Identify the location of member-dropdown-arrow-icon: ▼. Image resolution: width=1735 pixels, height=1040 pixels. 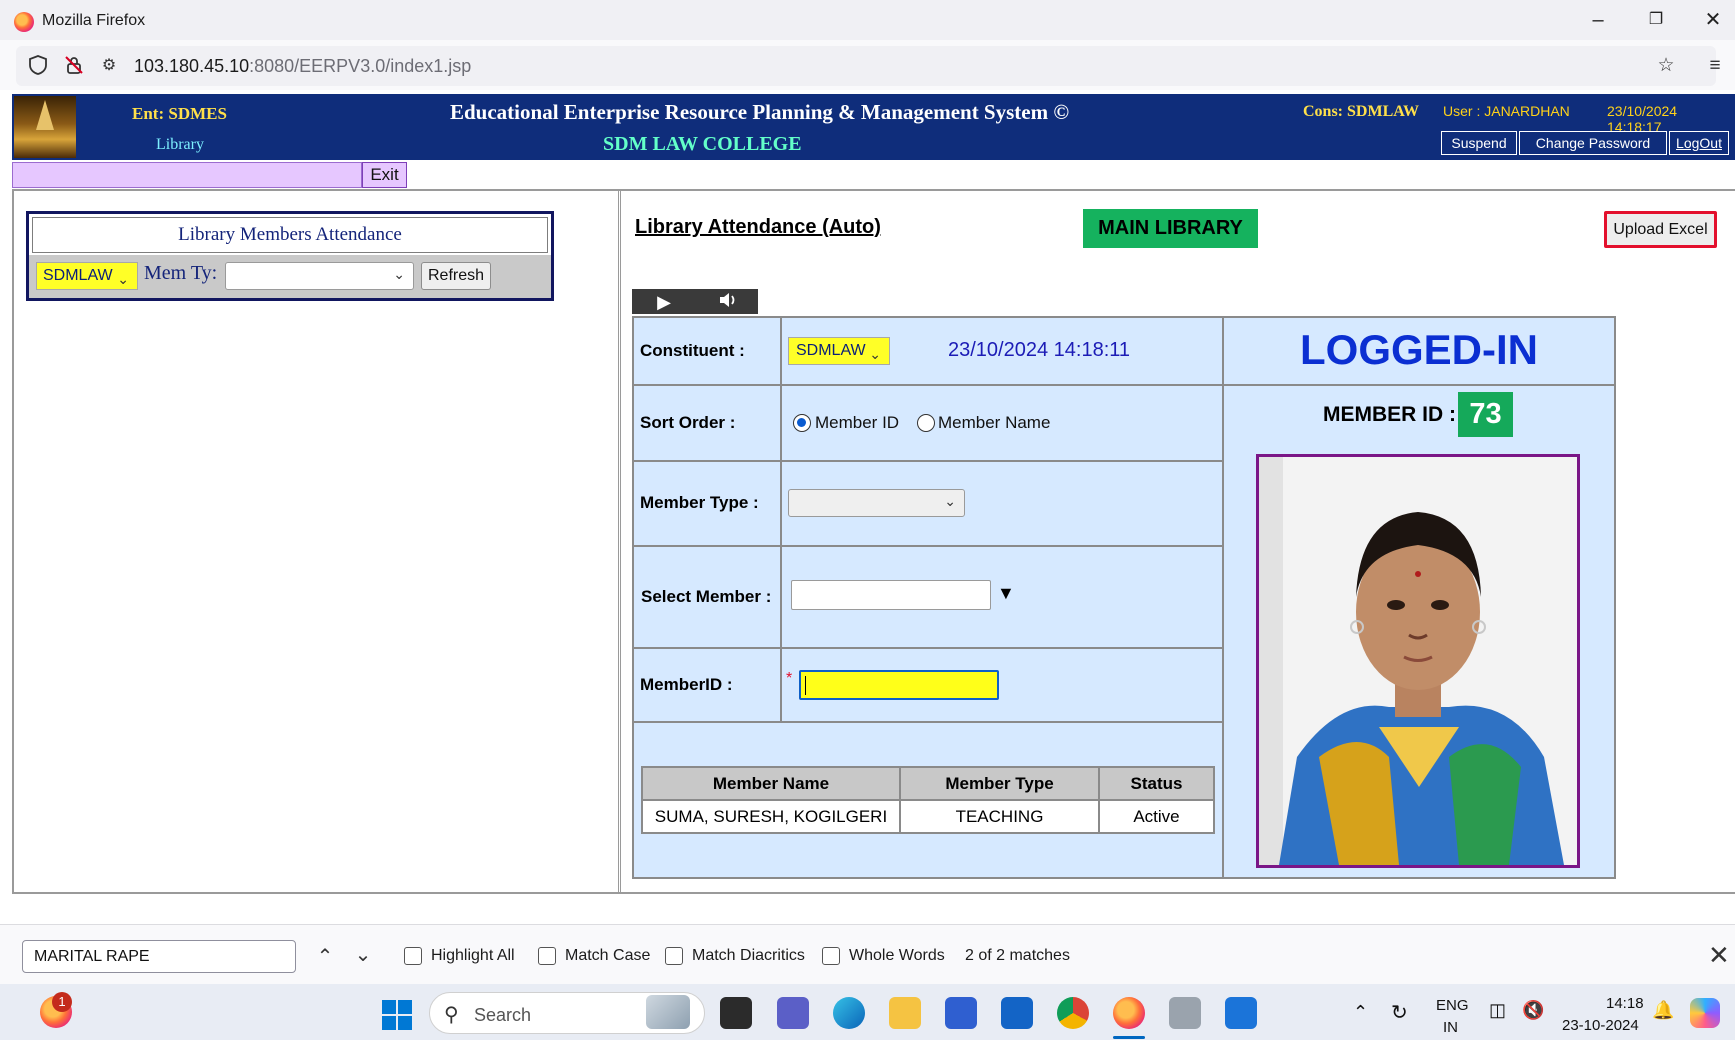
(1006, 593).